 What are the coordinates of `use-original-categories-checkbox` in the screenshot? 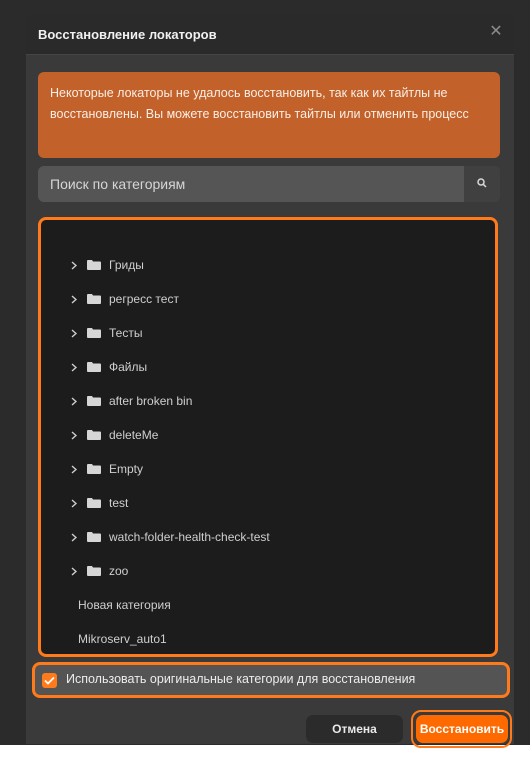 It's located at (49, 680).